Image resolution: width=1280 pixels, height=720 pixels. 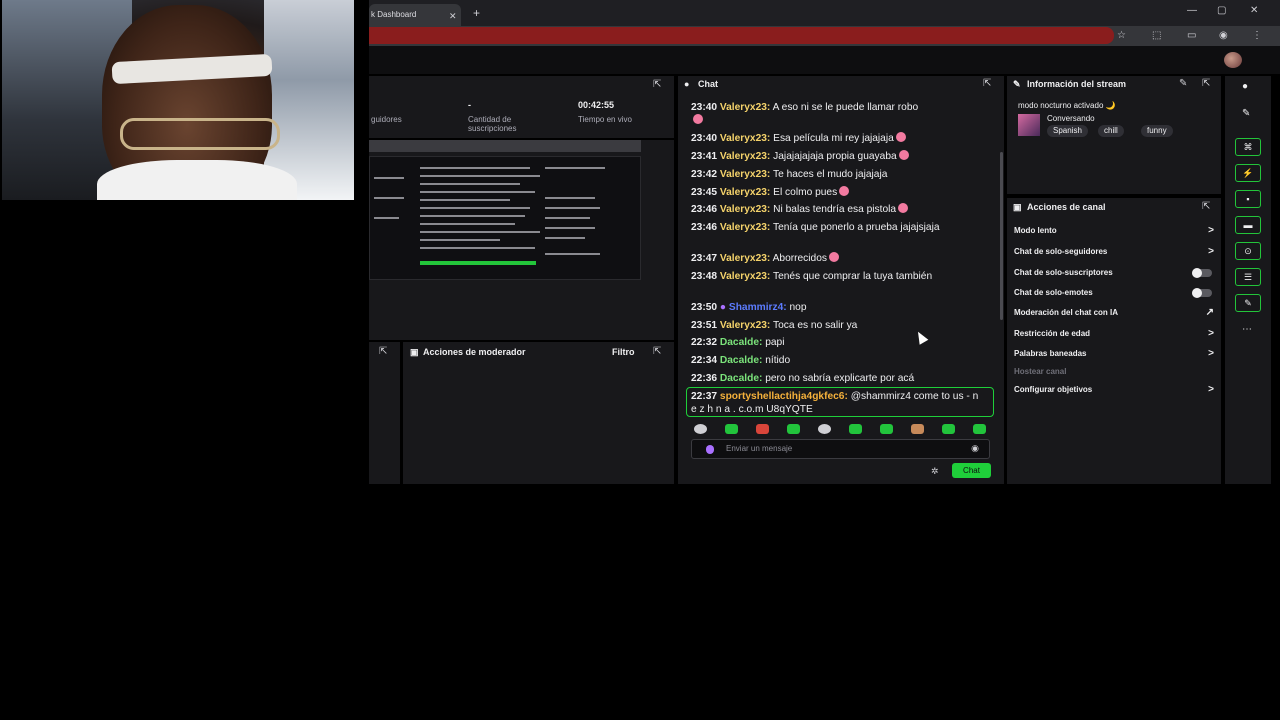 What do you see at coordinates (710, 449) in the screenshot?
I see `mic-icon` at bounding box center [710, 449].